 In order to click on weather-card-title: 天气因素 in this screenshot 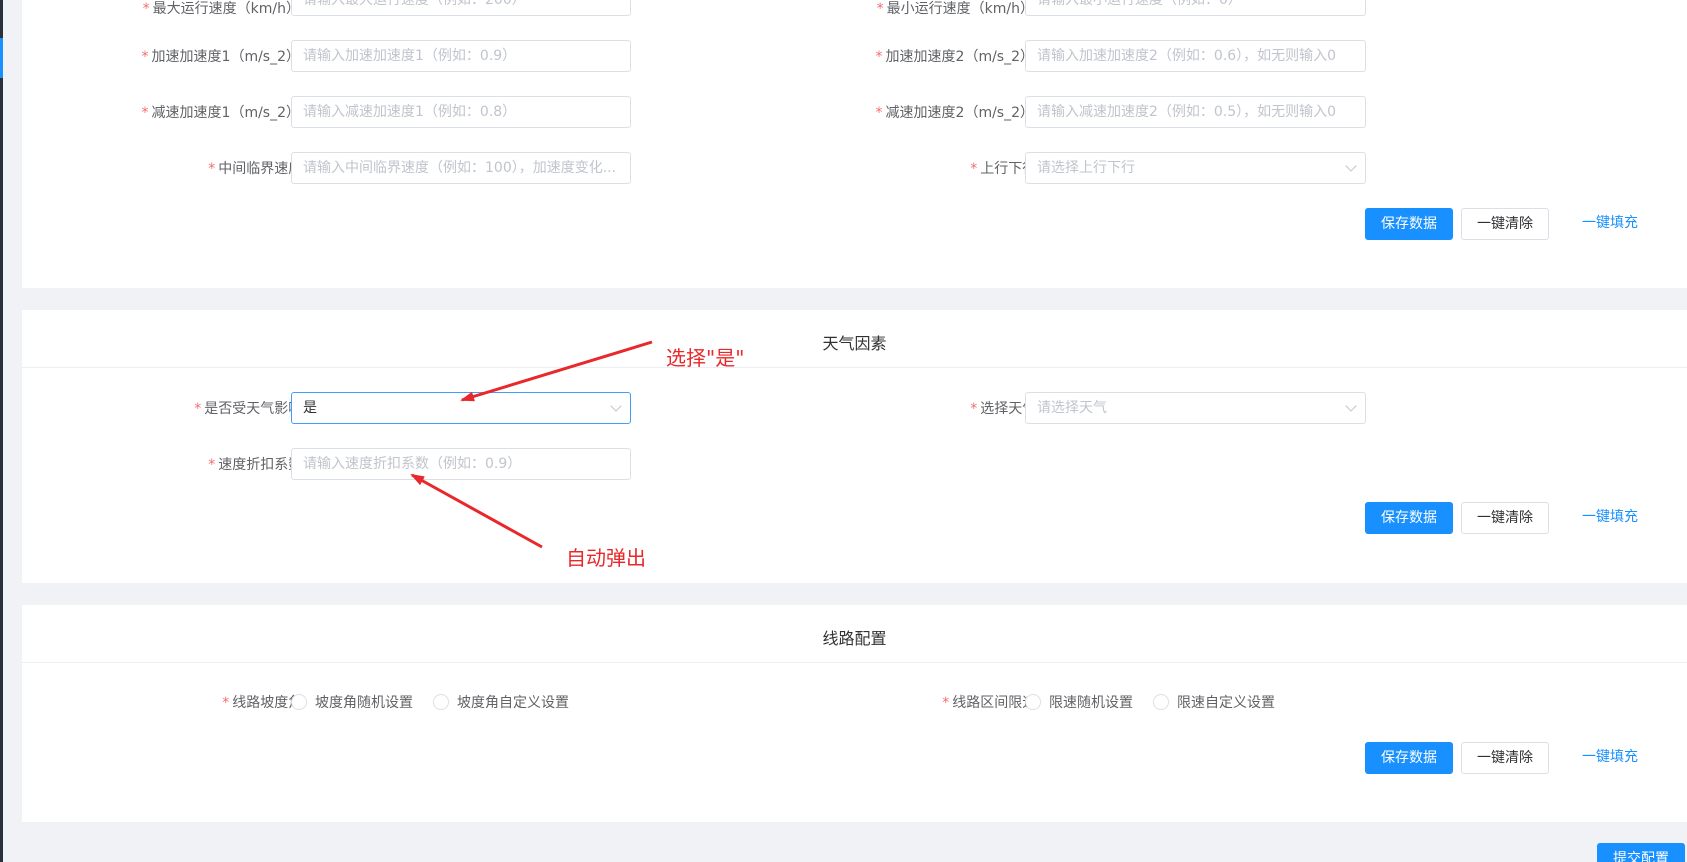, I will do `click(854, 343)`.